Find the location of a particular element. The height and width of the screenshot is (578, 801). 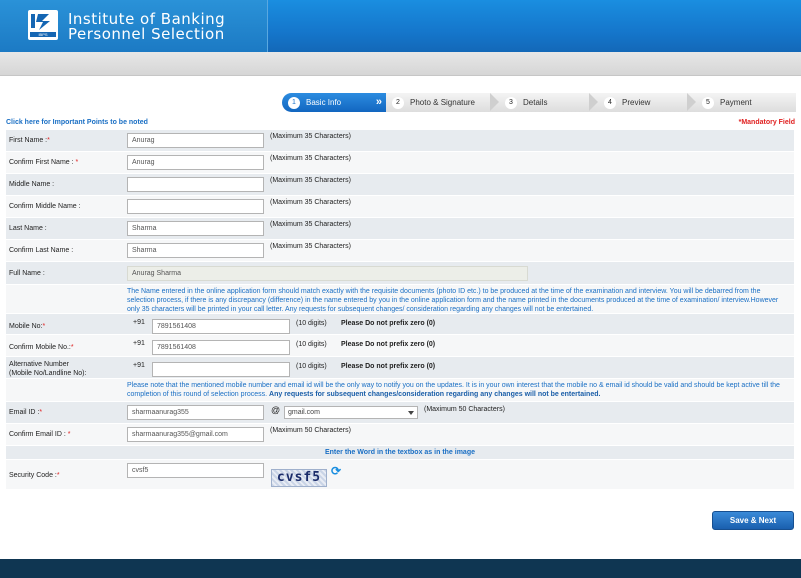

email-domain-select: gmail.com is located at coordinates (351, 412).